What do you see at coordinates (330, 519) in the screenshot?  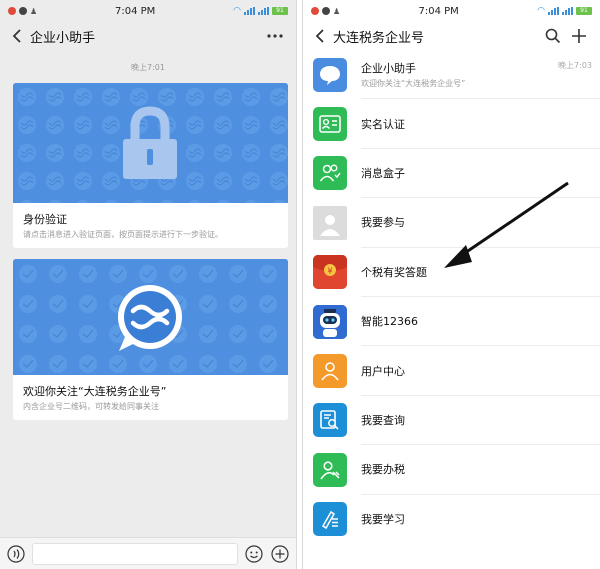 I see `study-icon` at bounding box center [330, 519].